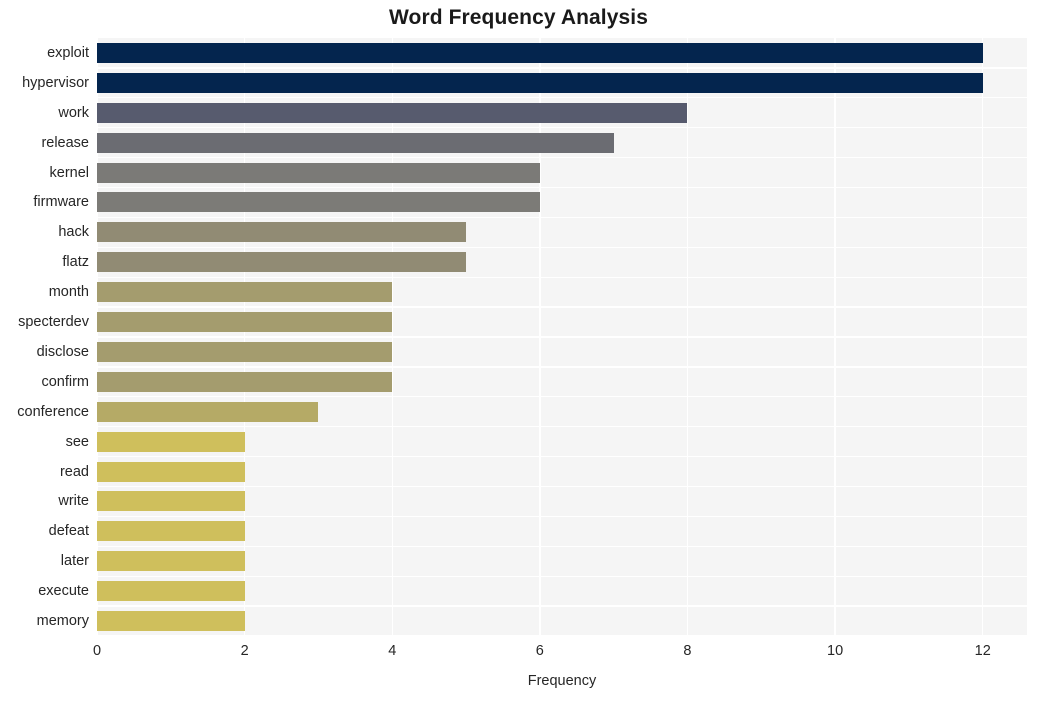 The width and height of the screenshot is (1037, 701). Describe the element at coordinates (982, 651) in the screenshot. I see `x-tick-label: 12` at that location.